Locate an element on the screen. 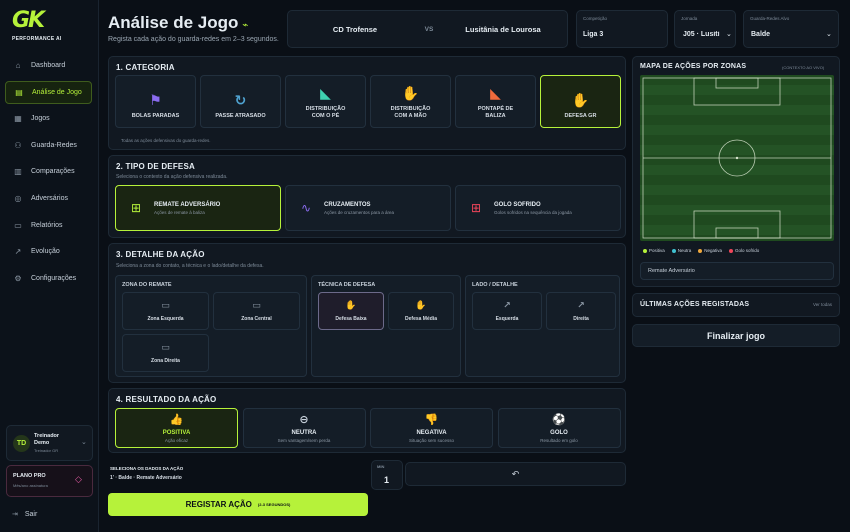 This screenshot has width=850, height=532. category-tile-3: ✋ DISTRIBUIÇÃO COM A MÃO is located at coordinates (410, 101).